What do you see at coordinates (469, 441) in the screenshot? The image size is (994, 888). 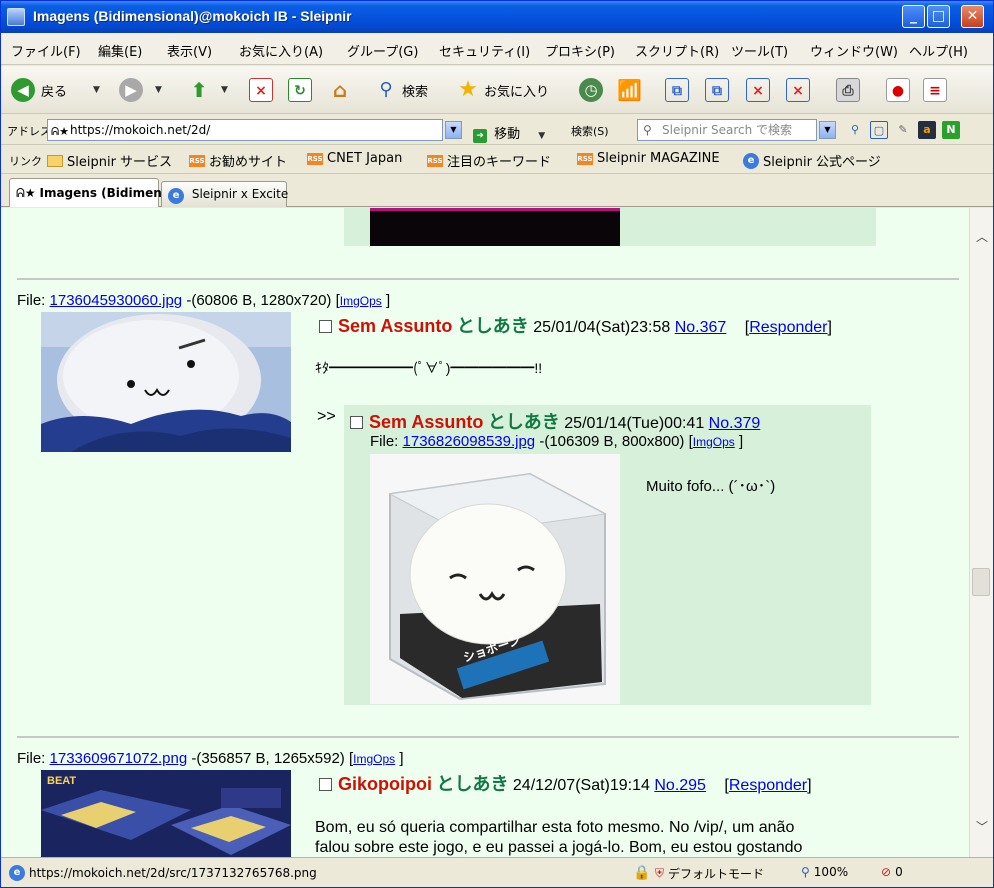 I see `reply-file-link: 1736826098539.jpg` at bounding box center [469, 441].